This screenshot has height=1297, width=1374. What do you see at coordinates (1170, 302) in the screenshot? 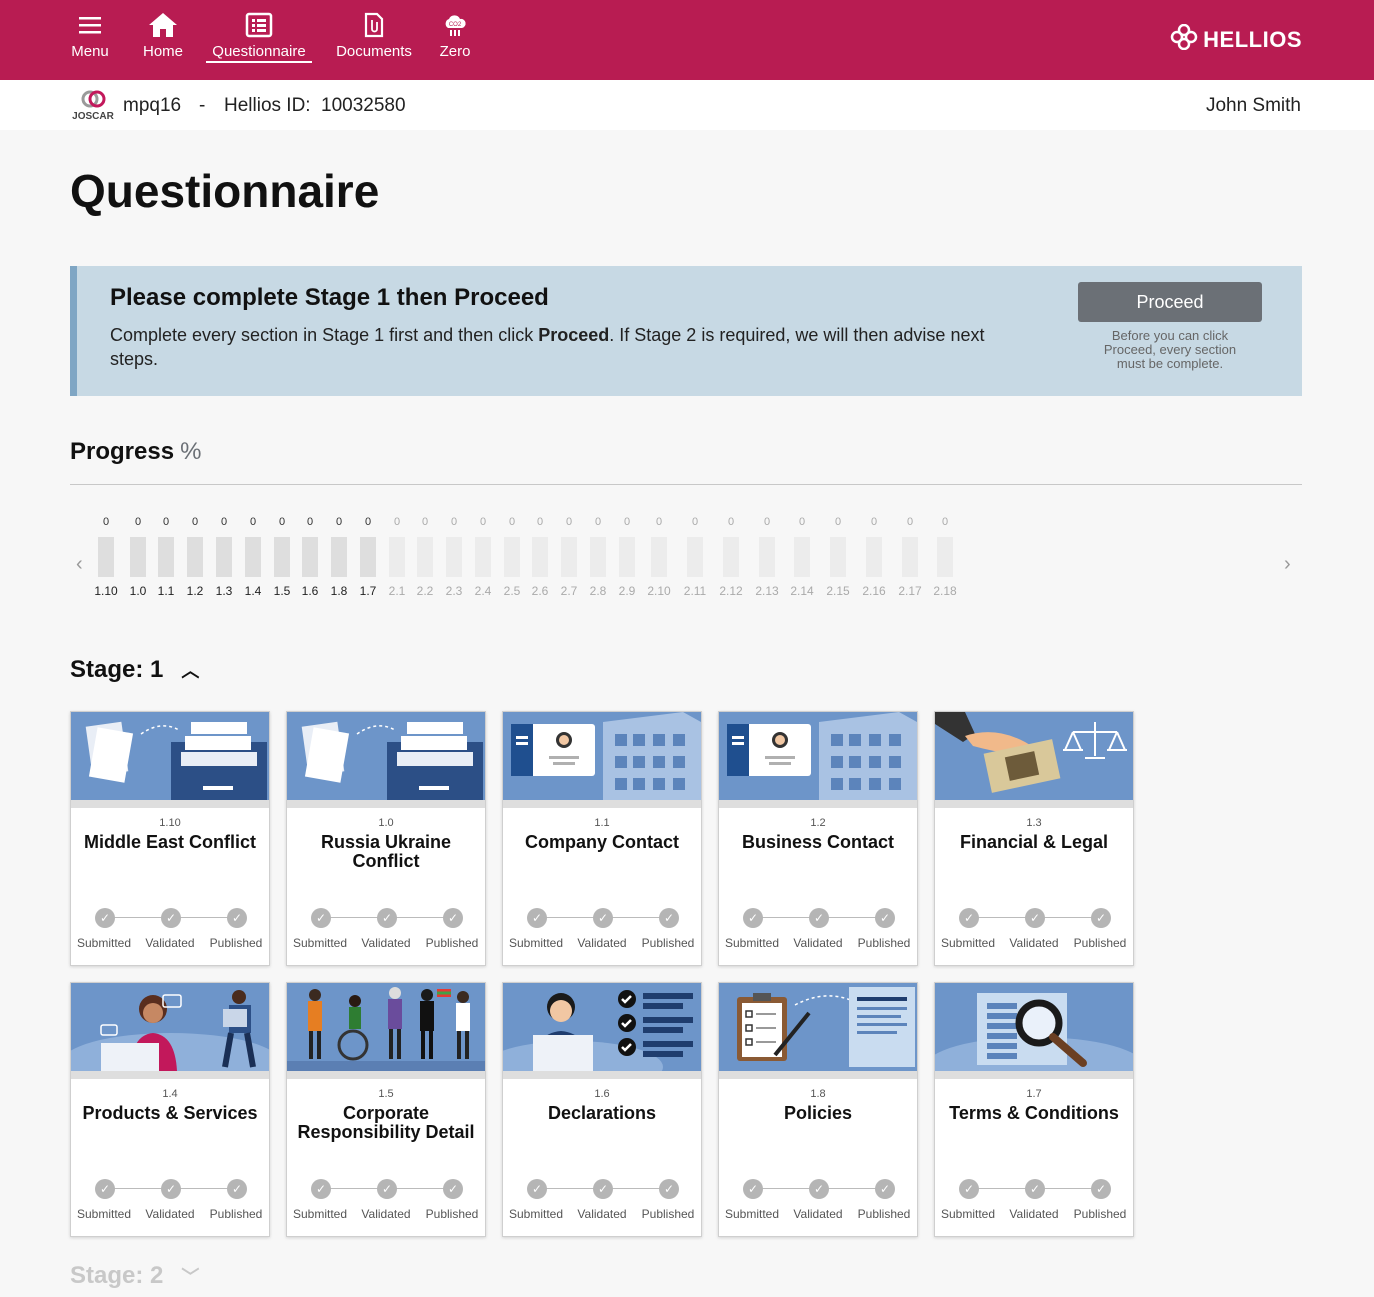
I see `proceed-button: Proceed` at bounding box center [1170, 302].